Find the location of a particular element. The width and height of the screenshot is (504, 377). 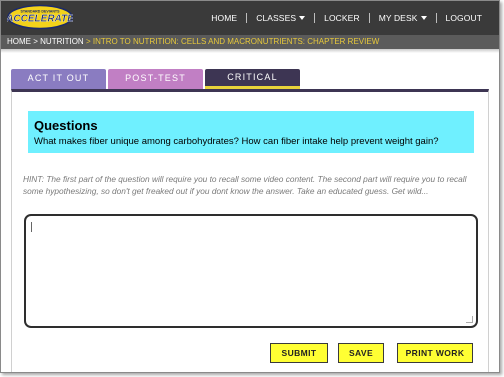

tab-act-it-out: ACT IT OUT is located at coordinates (58, 79).